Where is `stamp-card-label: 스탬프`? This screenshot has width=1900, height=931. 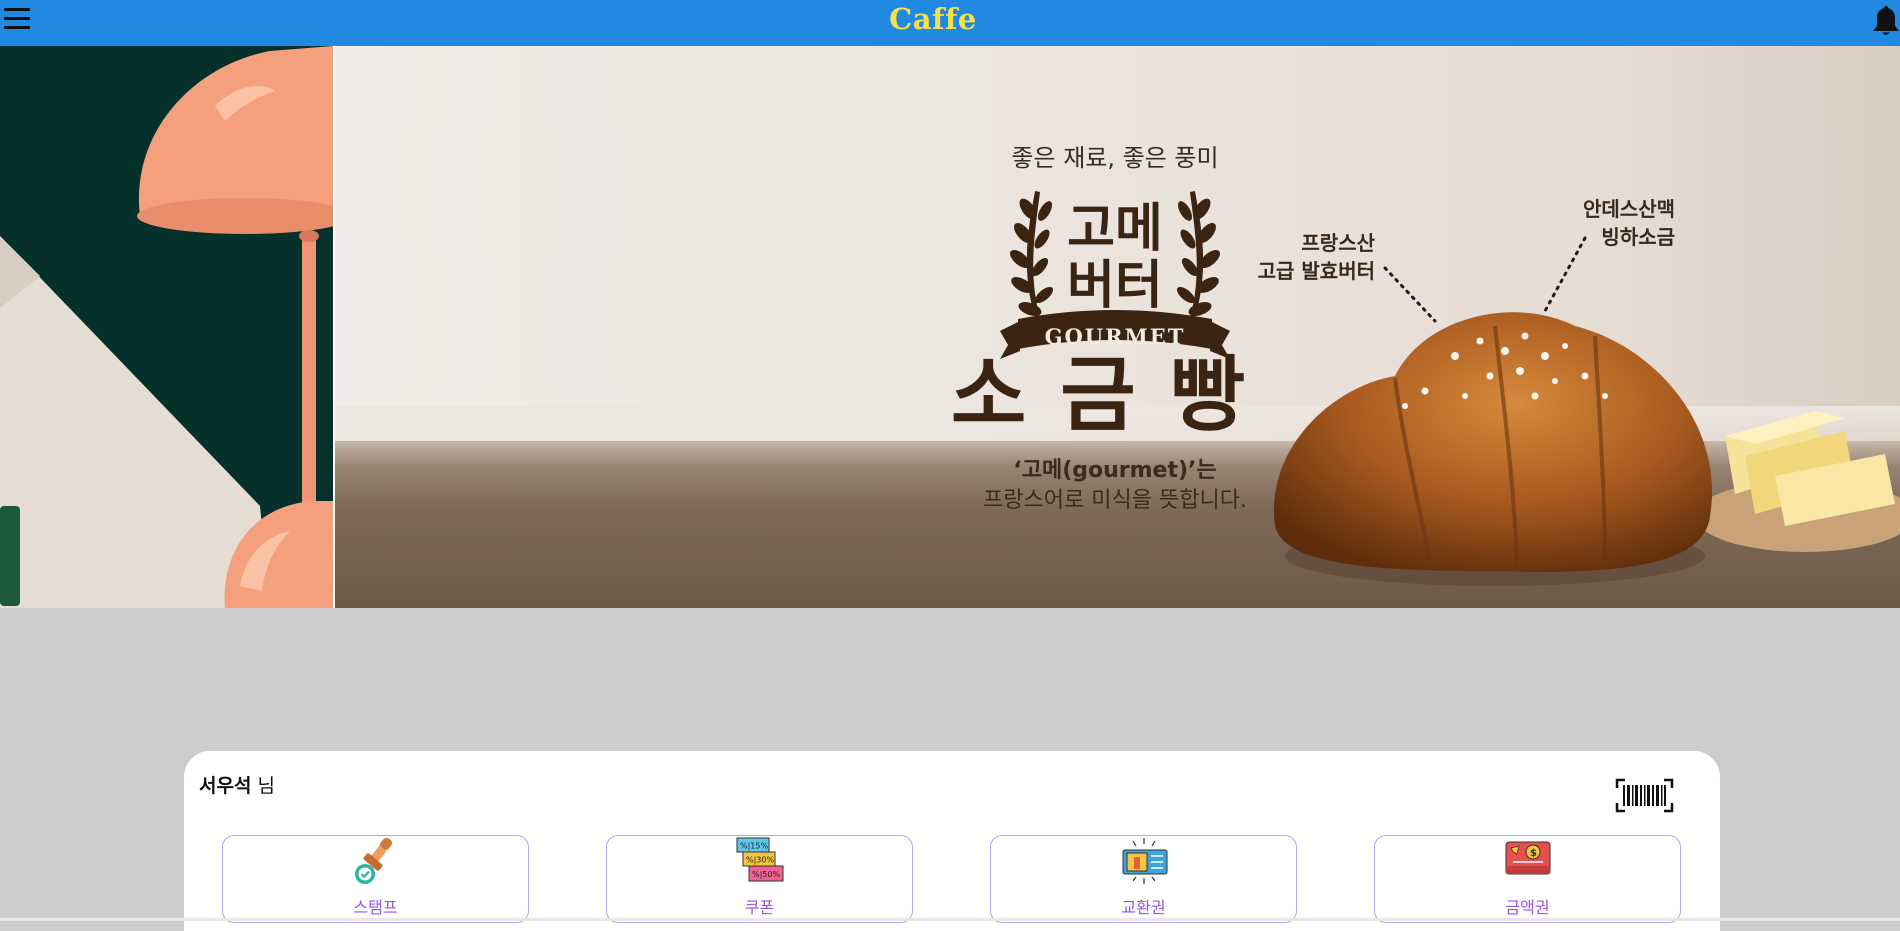
stamp-card-label: 스탬프 is located at coordinates (375, 907).